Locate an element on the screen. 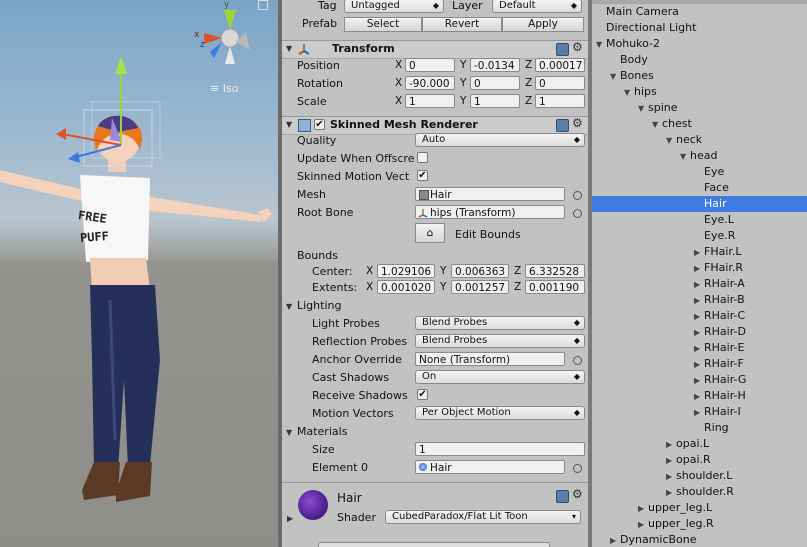 The width and height of the screenshot is (807, 547). prefab-select-button: Select is located at coordinates (383, 24).